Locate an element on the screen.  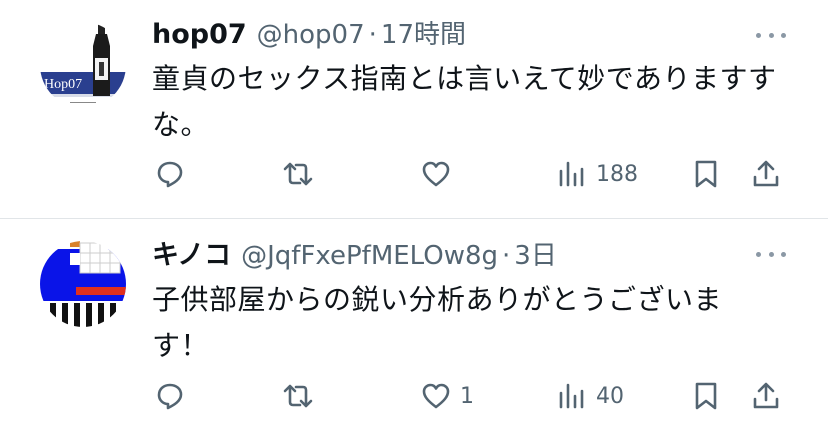
views-button: 40 is located at coordinates (590, 396).